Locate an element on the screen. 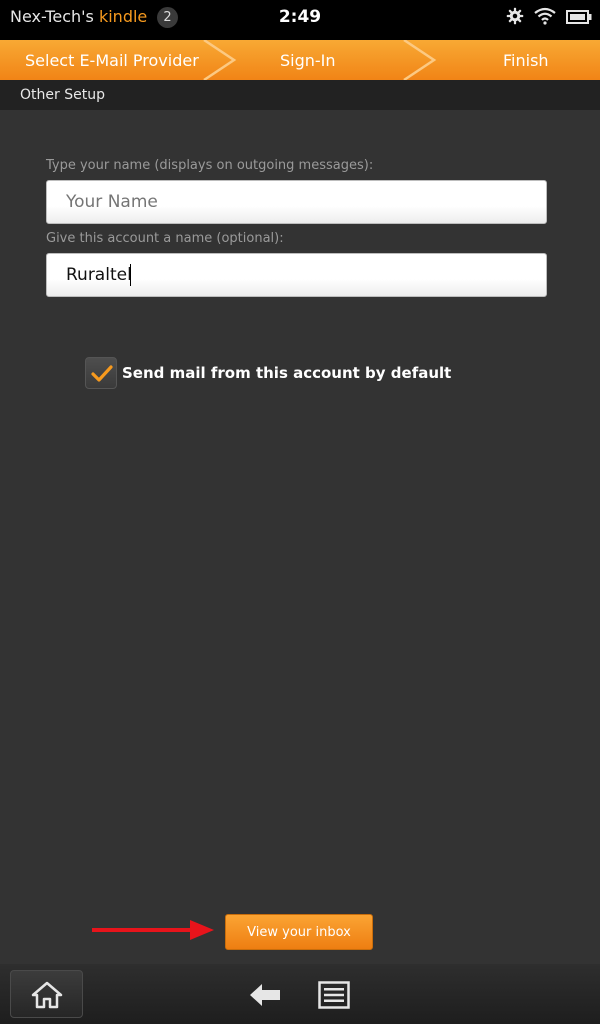 The height and width of the screenshot is (1024, 600). battery-icon is located at coordinates (579, 18).